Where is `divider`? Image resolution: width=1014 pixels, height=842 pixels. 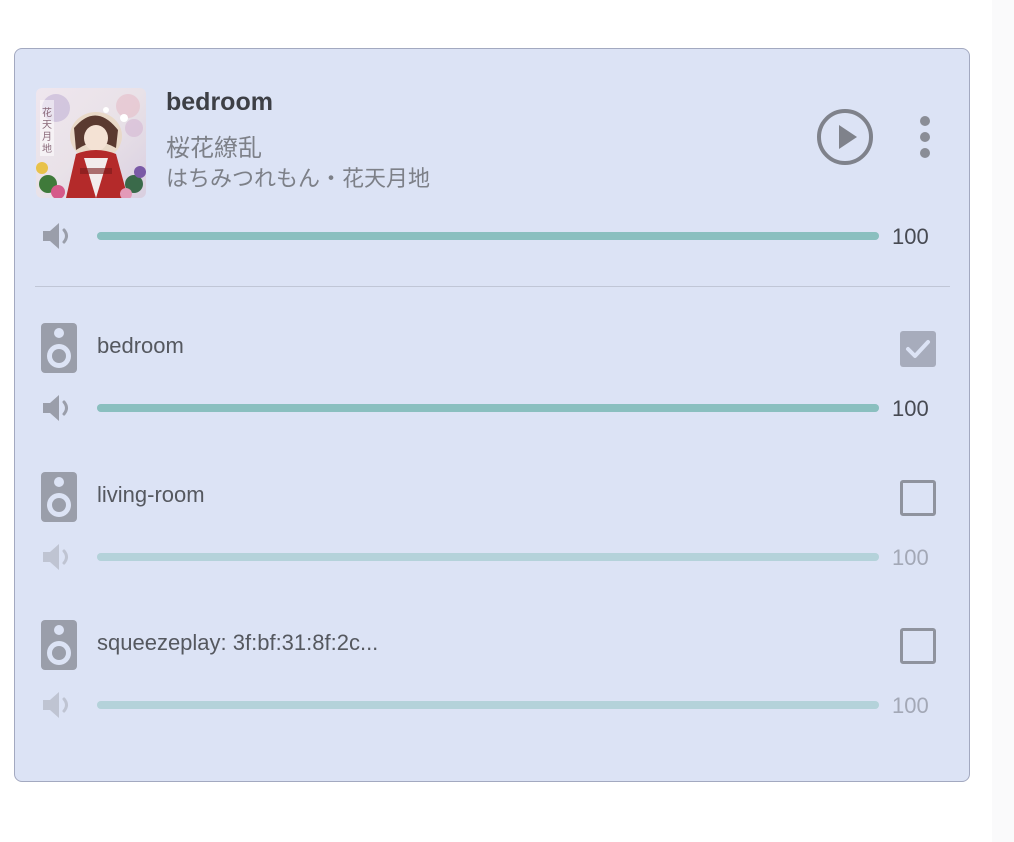
divider is located at coordinates (492, 286).